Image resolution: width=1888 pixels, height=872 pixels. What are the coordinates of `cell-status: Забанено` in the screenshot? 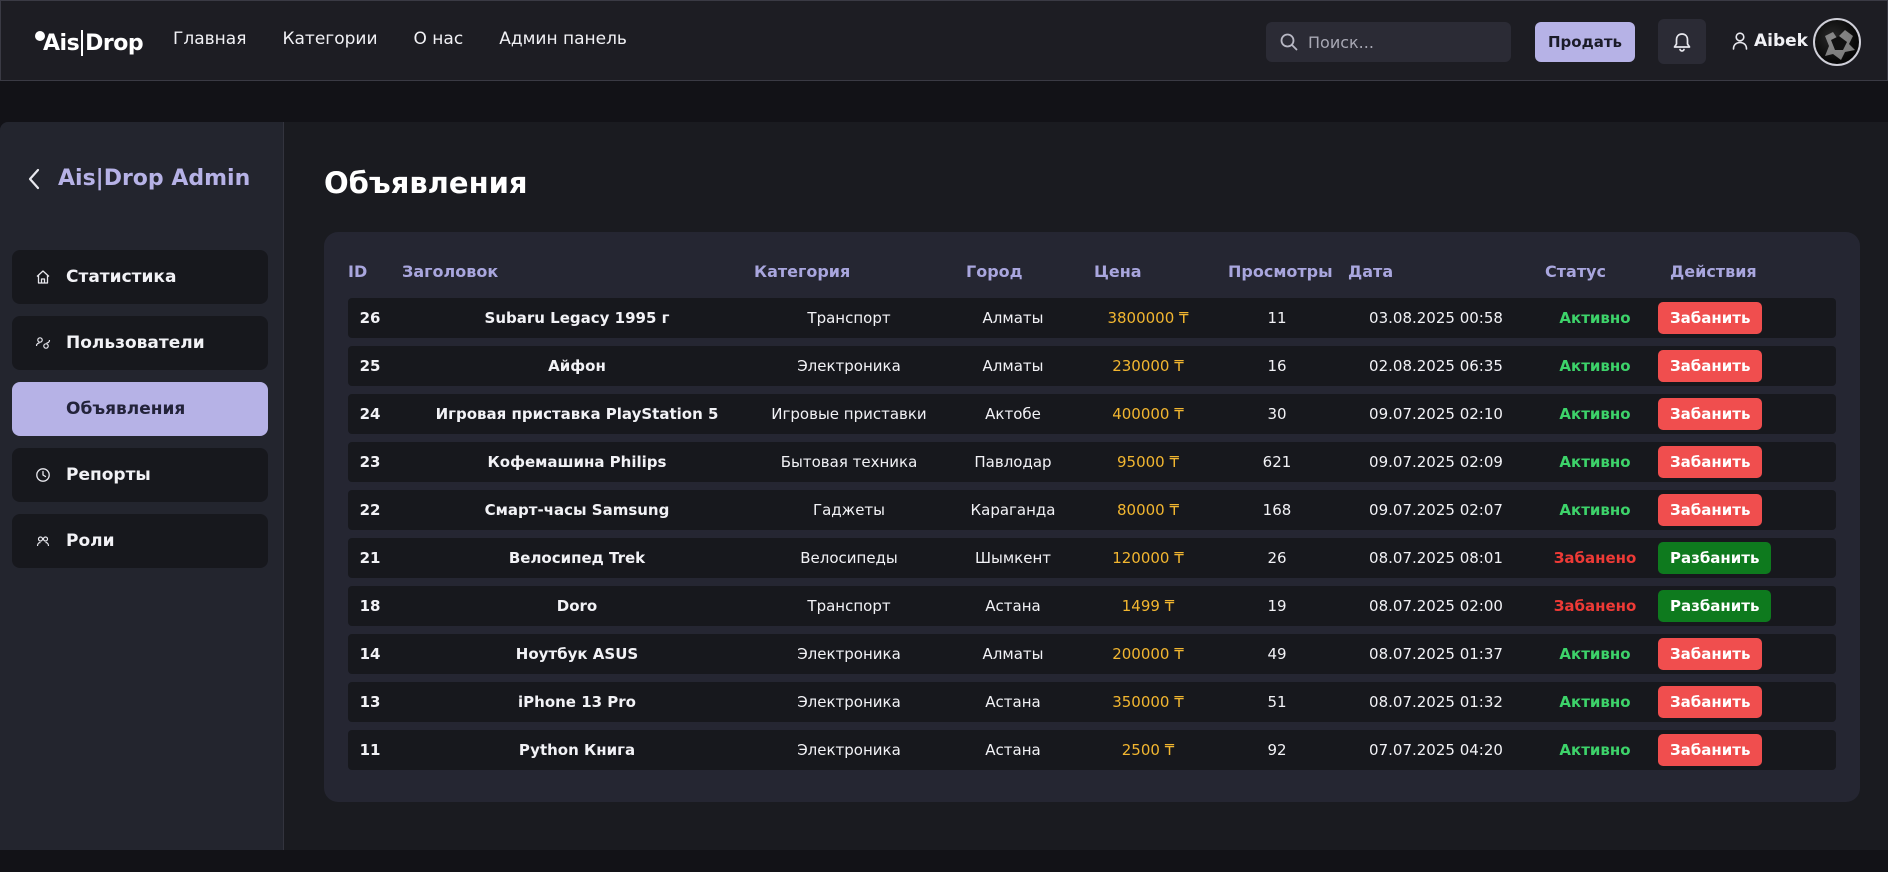 It's located at (1595, 606).